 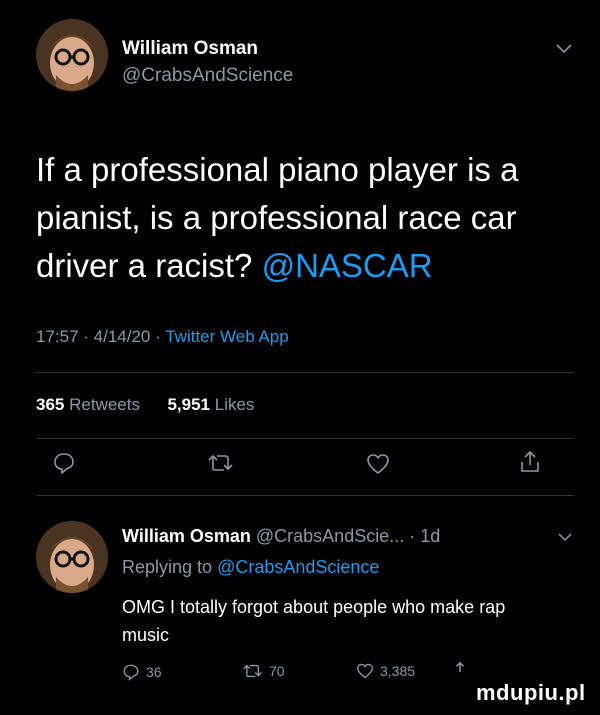 I want to click on reply-action-reply: 36, so click(x=142, y=672).